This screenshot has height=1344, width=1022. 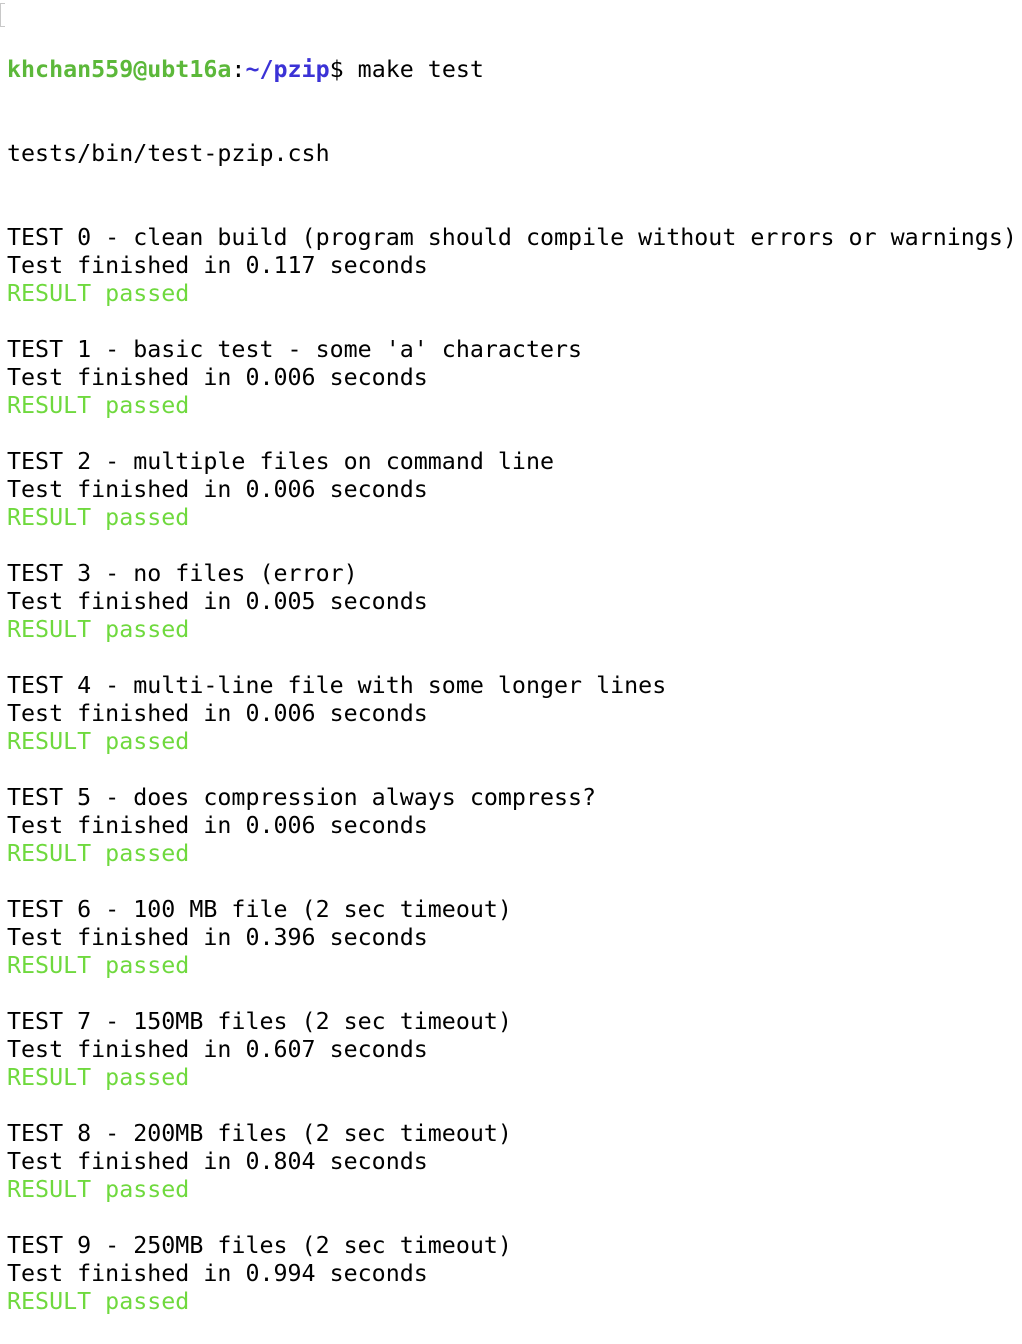 What do you see at coordinates (287, 69) in the screenshot?
I see `prompt-path: ~/pzip` at bounding box center [287, 69].